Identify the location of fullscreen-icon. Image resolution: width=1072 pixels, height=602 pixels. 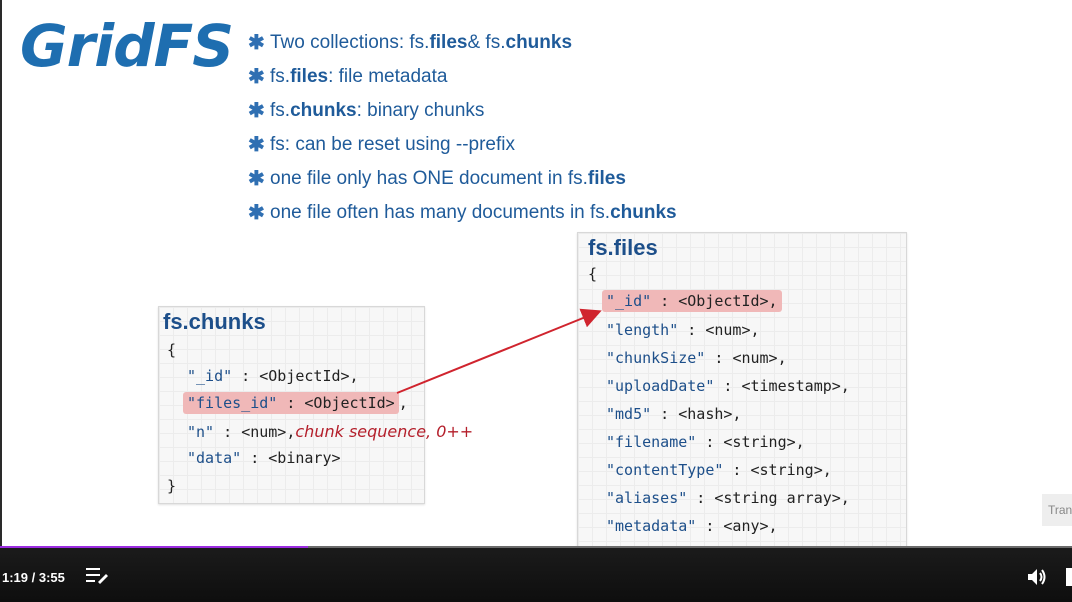
(1069, 577).